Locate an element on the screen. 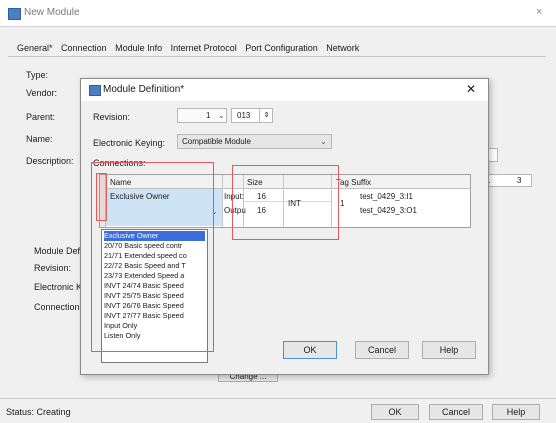 This screenshot has height=423, width=556. keying-label: Electronic Keying: is located at coordinates (129, 143).